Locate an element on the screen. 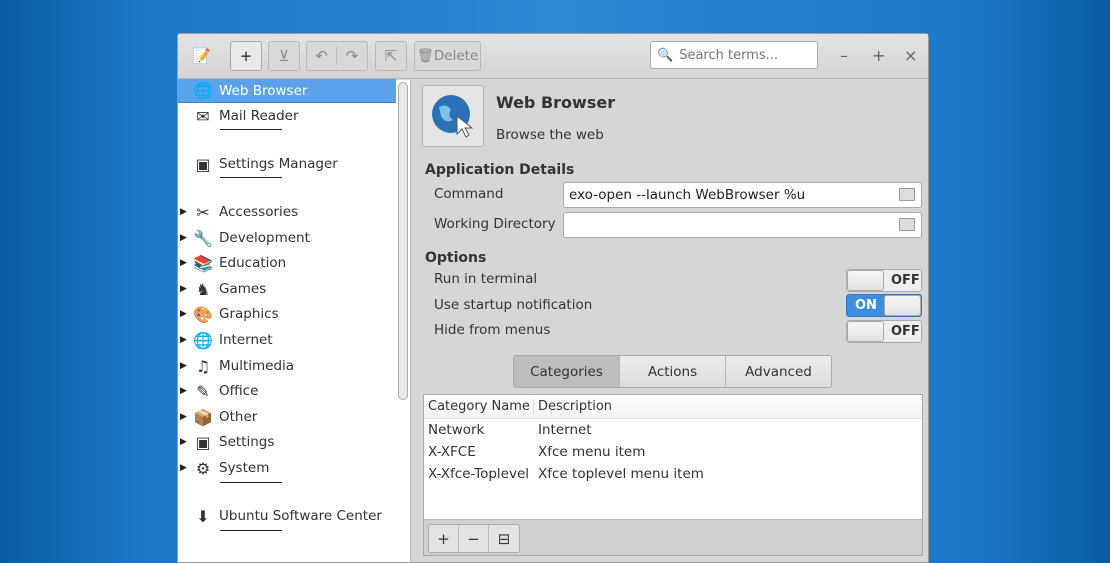 This screenshot has height=563, width=1110. tab-actions: Actions is located at coordinates (673, 371).